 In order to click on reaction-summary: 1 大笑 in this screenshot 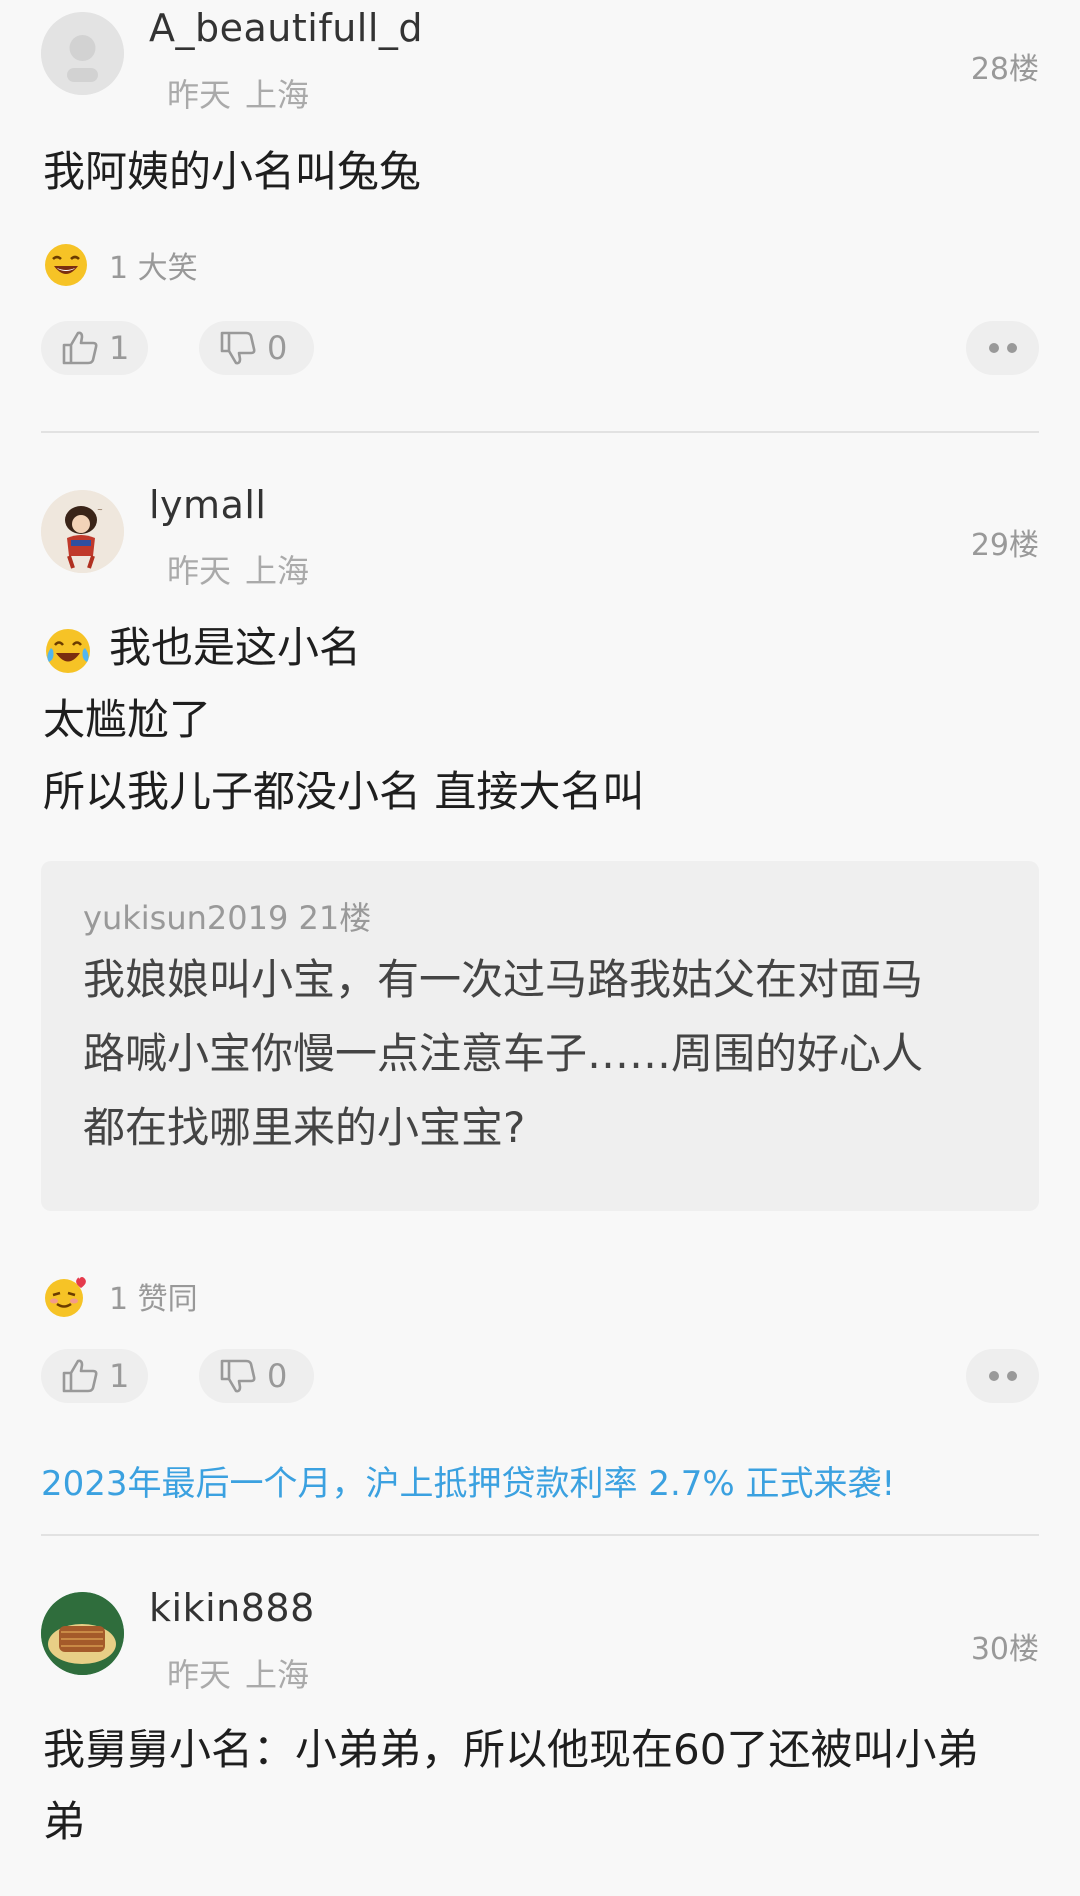, I will do `click(120, 265)`.